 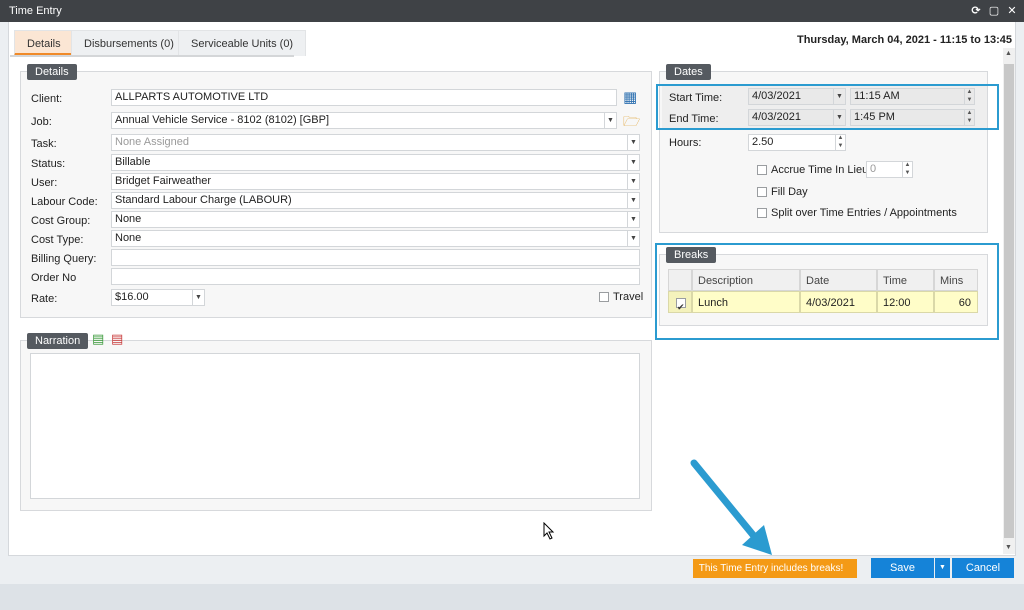 What do you see at coordinates (604, 297) in the screenshot?
I see `travel-checkbox` at bounding box center [604, 297].